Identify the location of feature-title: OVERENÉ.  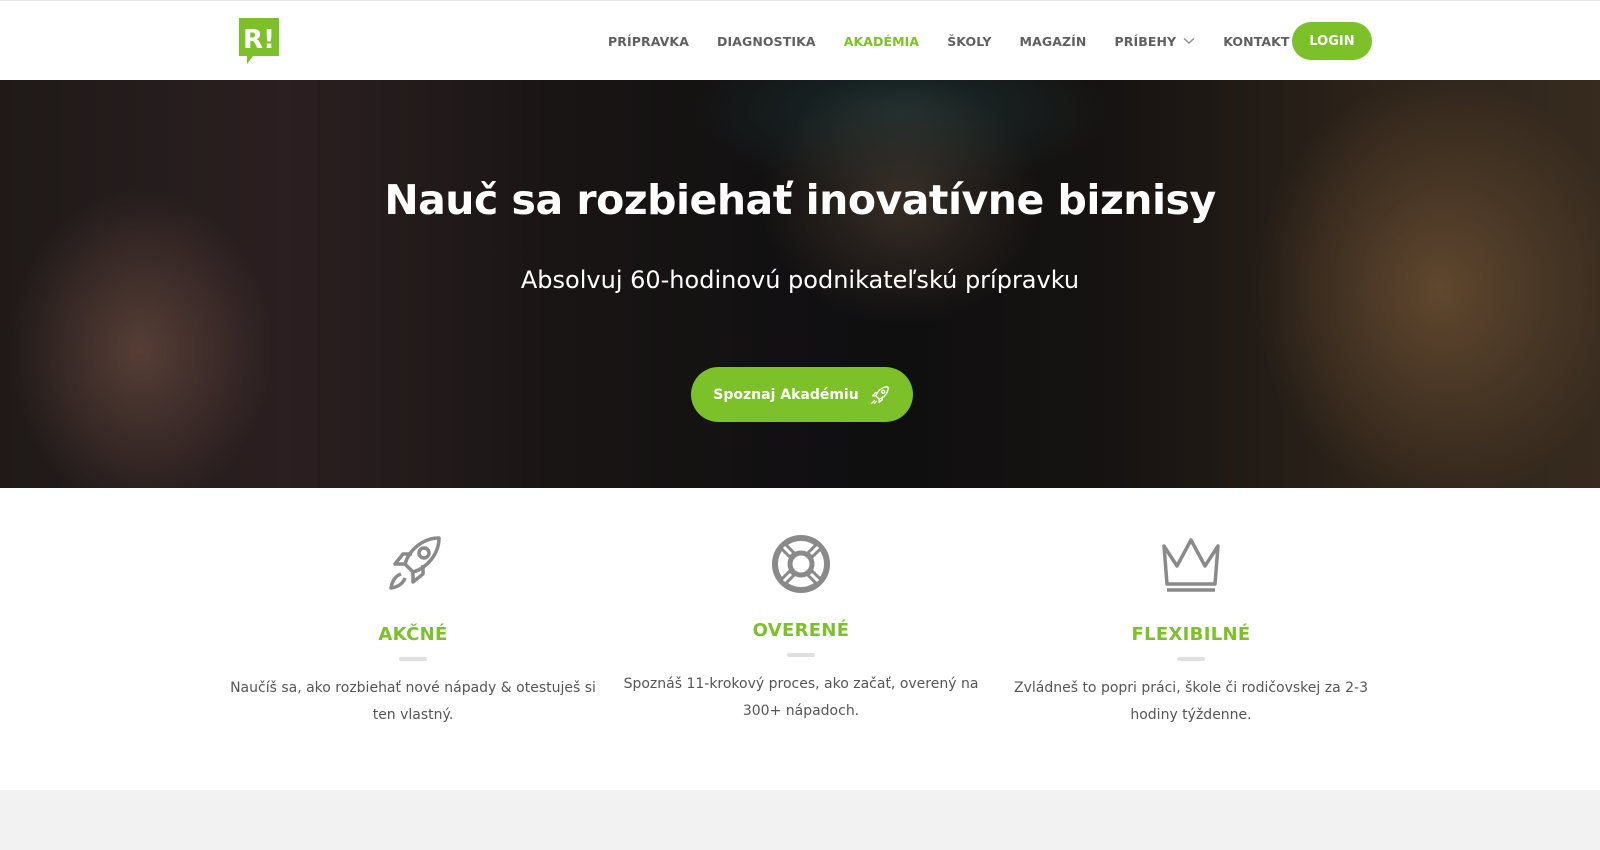
(801, 630).